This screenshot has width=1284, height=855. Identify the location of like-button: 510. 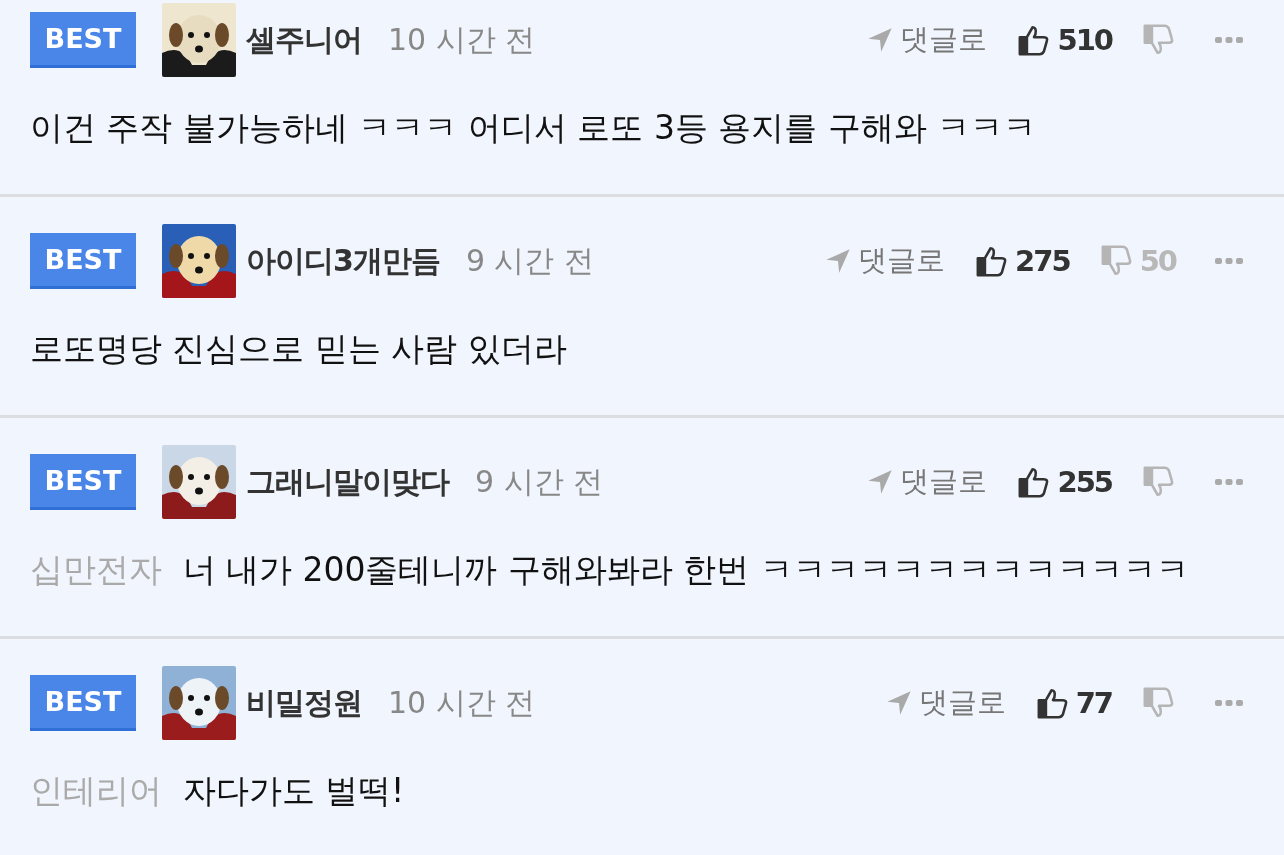
(1064, 40).